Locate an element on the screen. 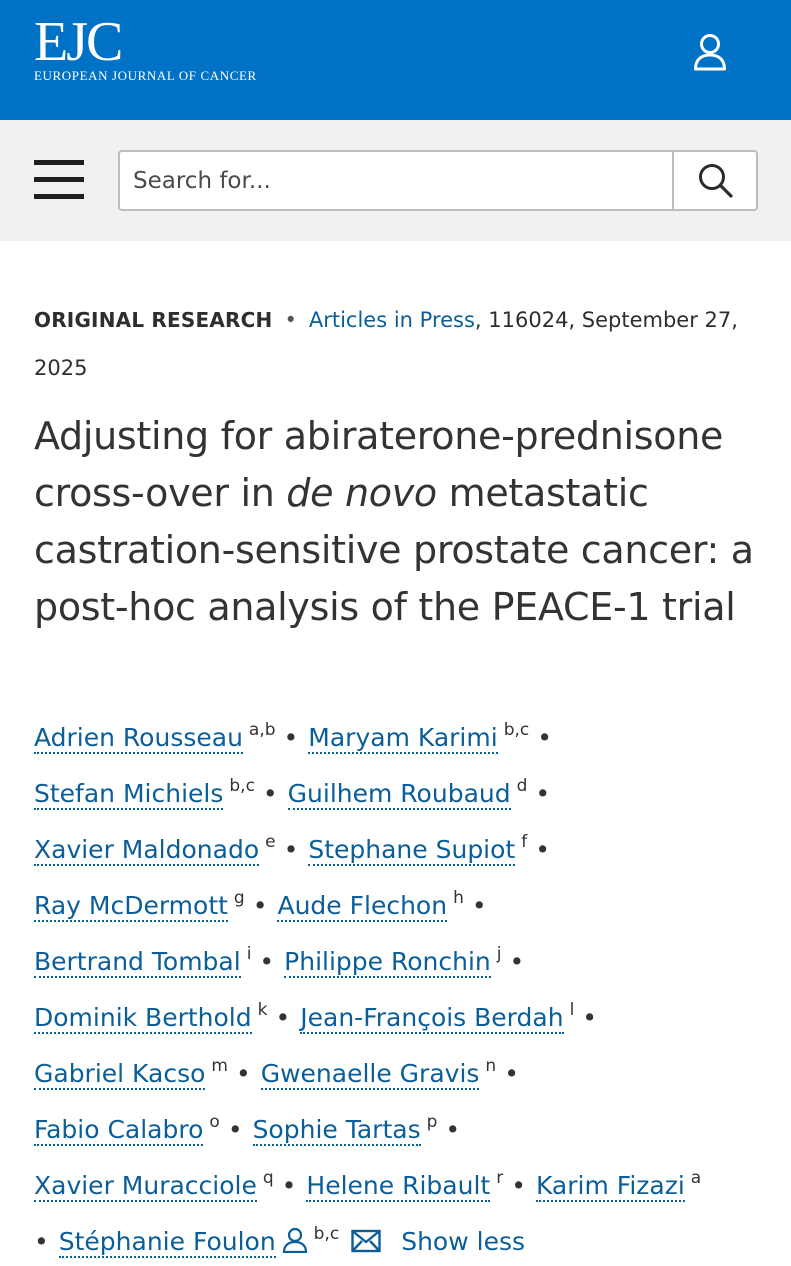 This screenshot has height=1266, width=791. affiliation-marker: g is located at coordinates (239, 898).